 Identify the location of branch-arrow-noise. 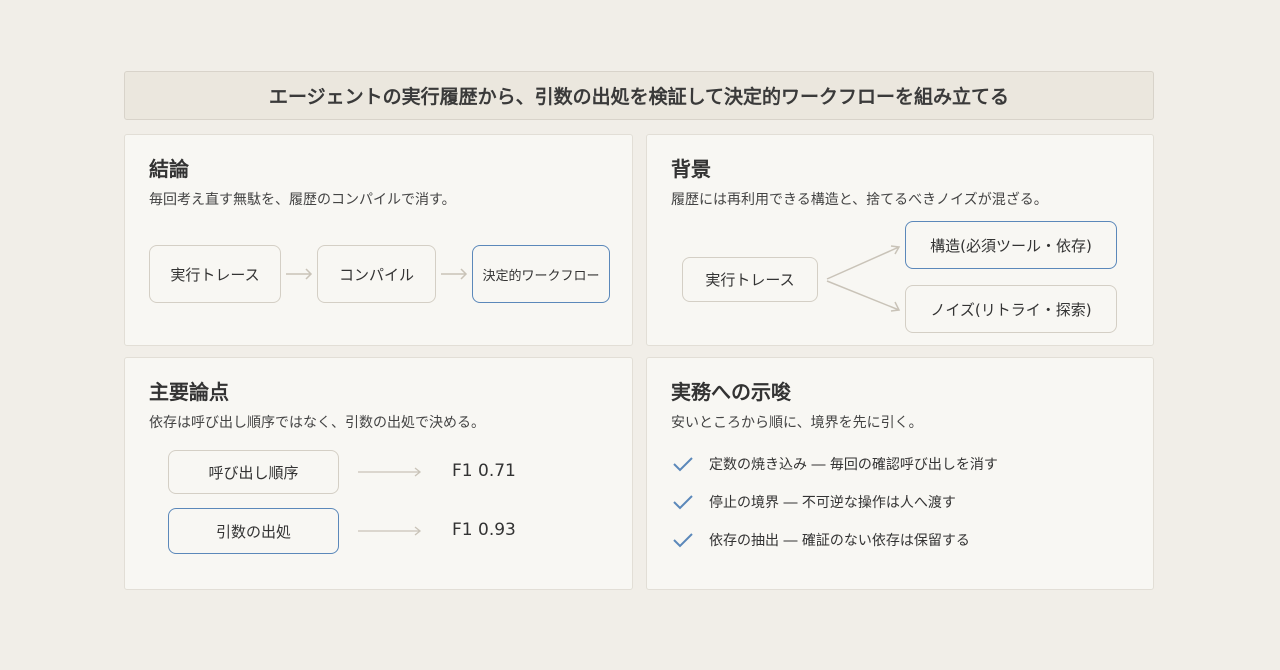
(863, 296).